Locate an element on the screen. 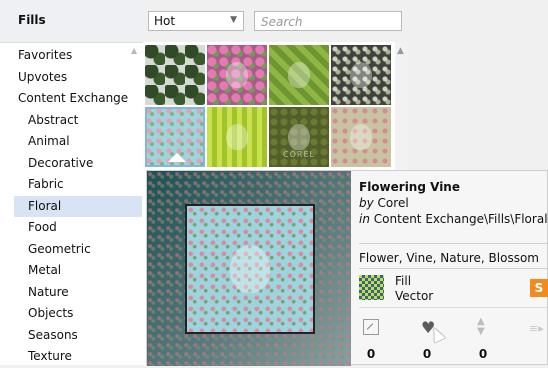  preview-swatch is located at coordinates (250, 269).